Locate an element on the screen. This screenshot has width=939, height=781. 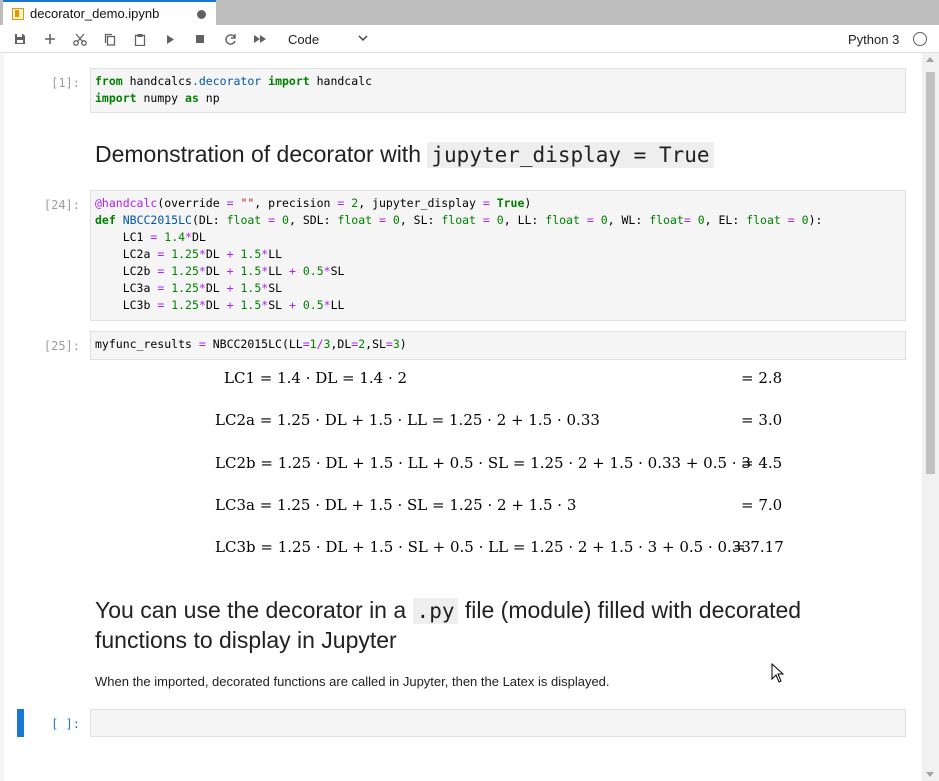
cut-icon is located at coordinates (80, 39).